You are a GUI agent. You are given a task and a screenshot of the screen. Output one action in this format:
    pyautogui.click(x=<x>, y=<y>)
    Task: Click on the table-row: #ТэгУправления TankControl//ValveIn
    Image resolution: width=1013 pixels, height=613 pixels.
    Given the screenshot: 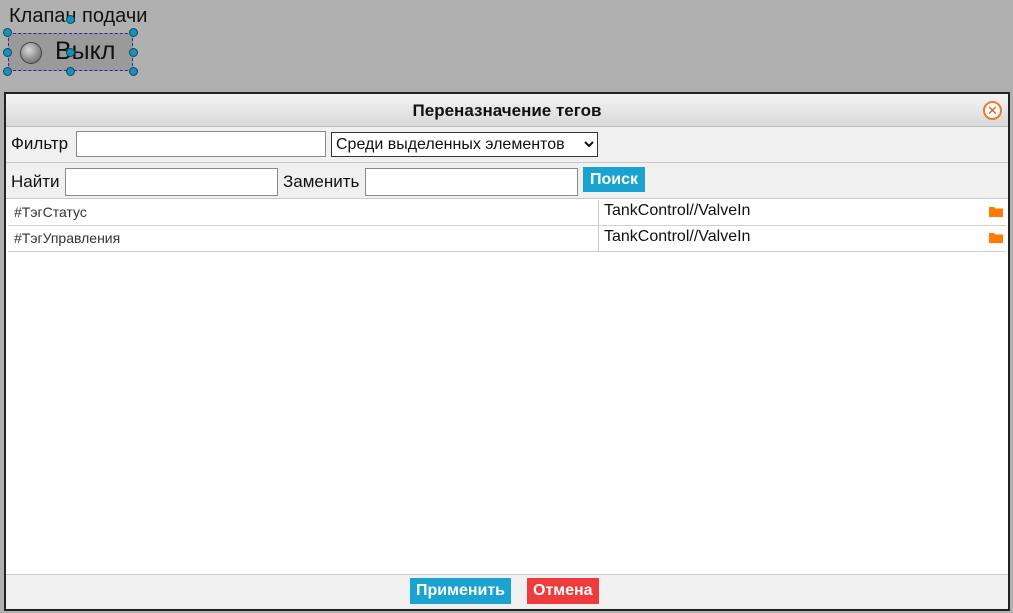 What is the action you would take?
    pyautogui.click(x=507, y=239)
    